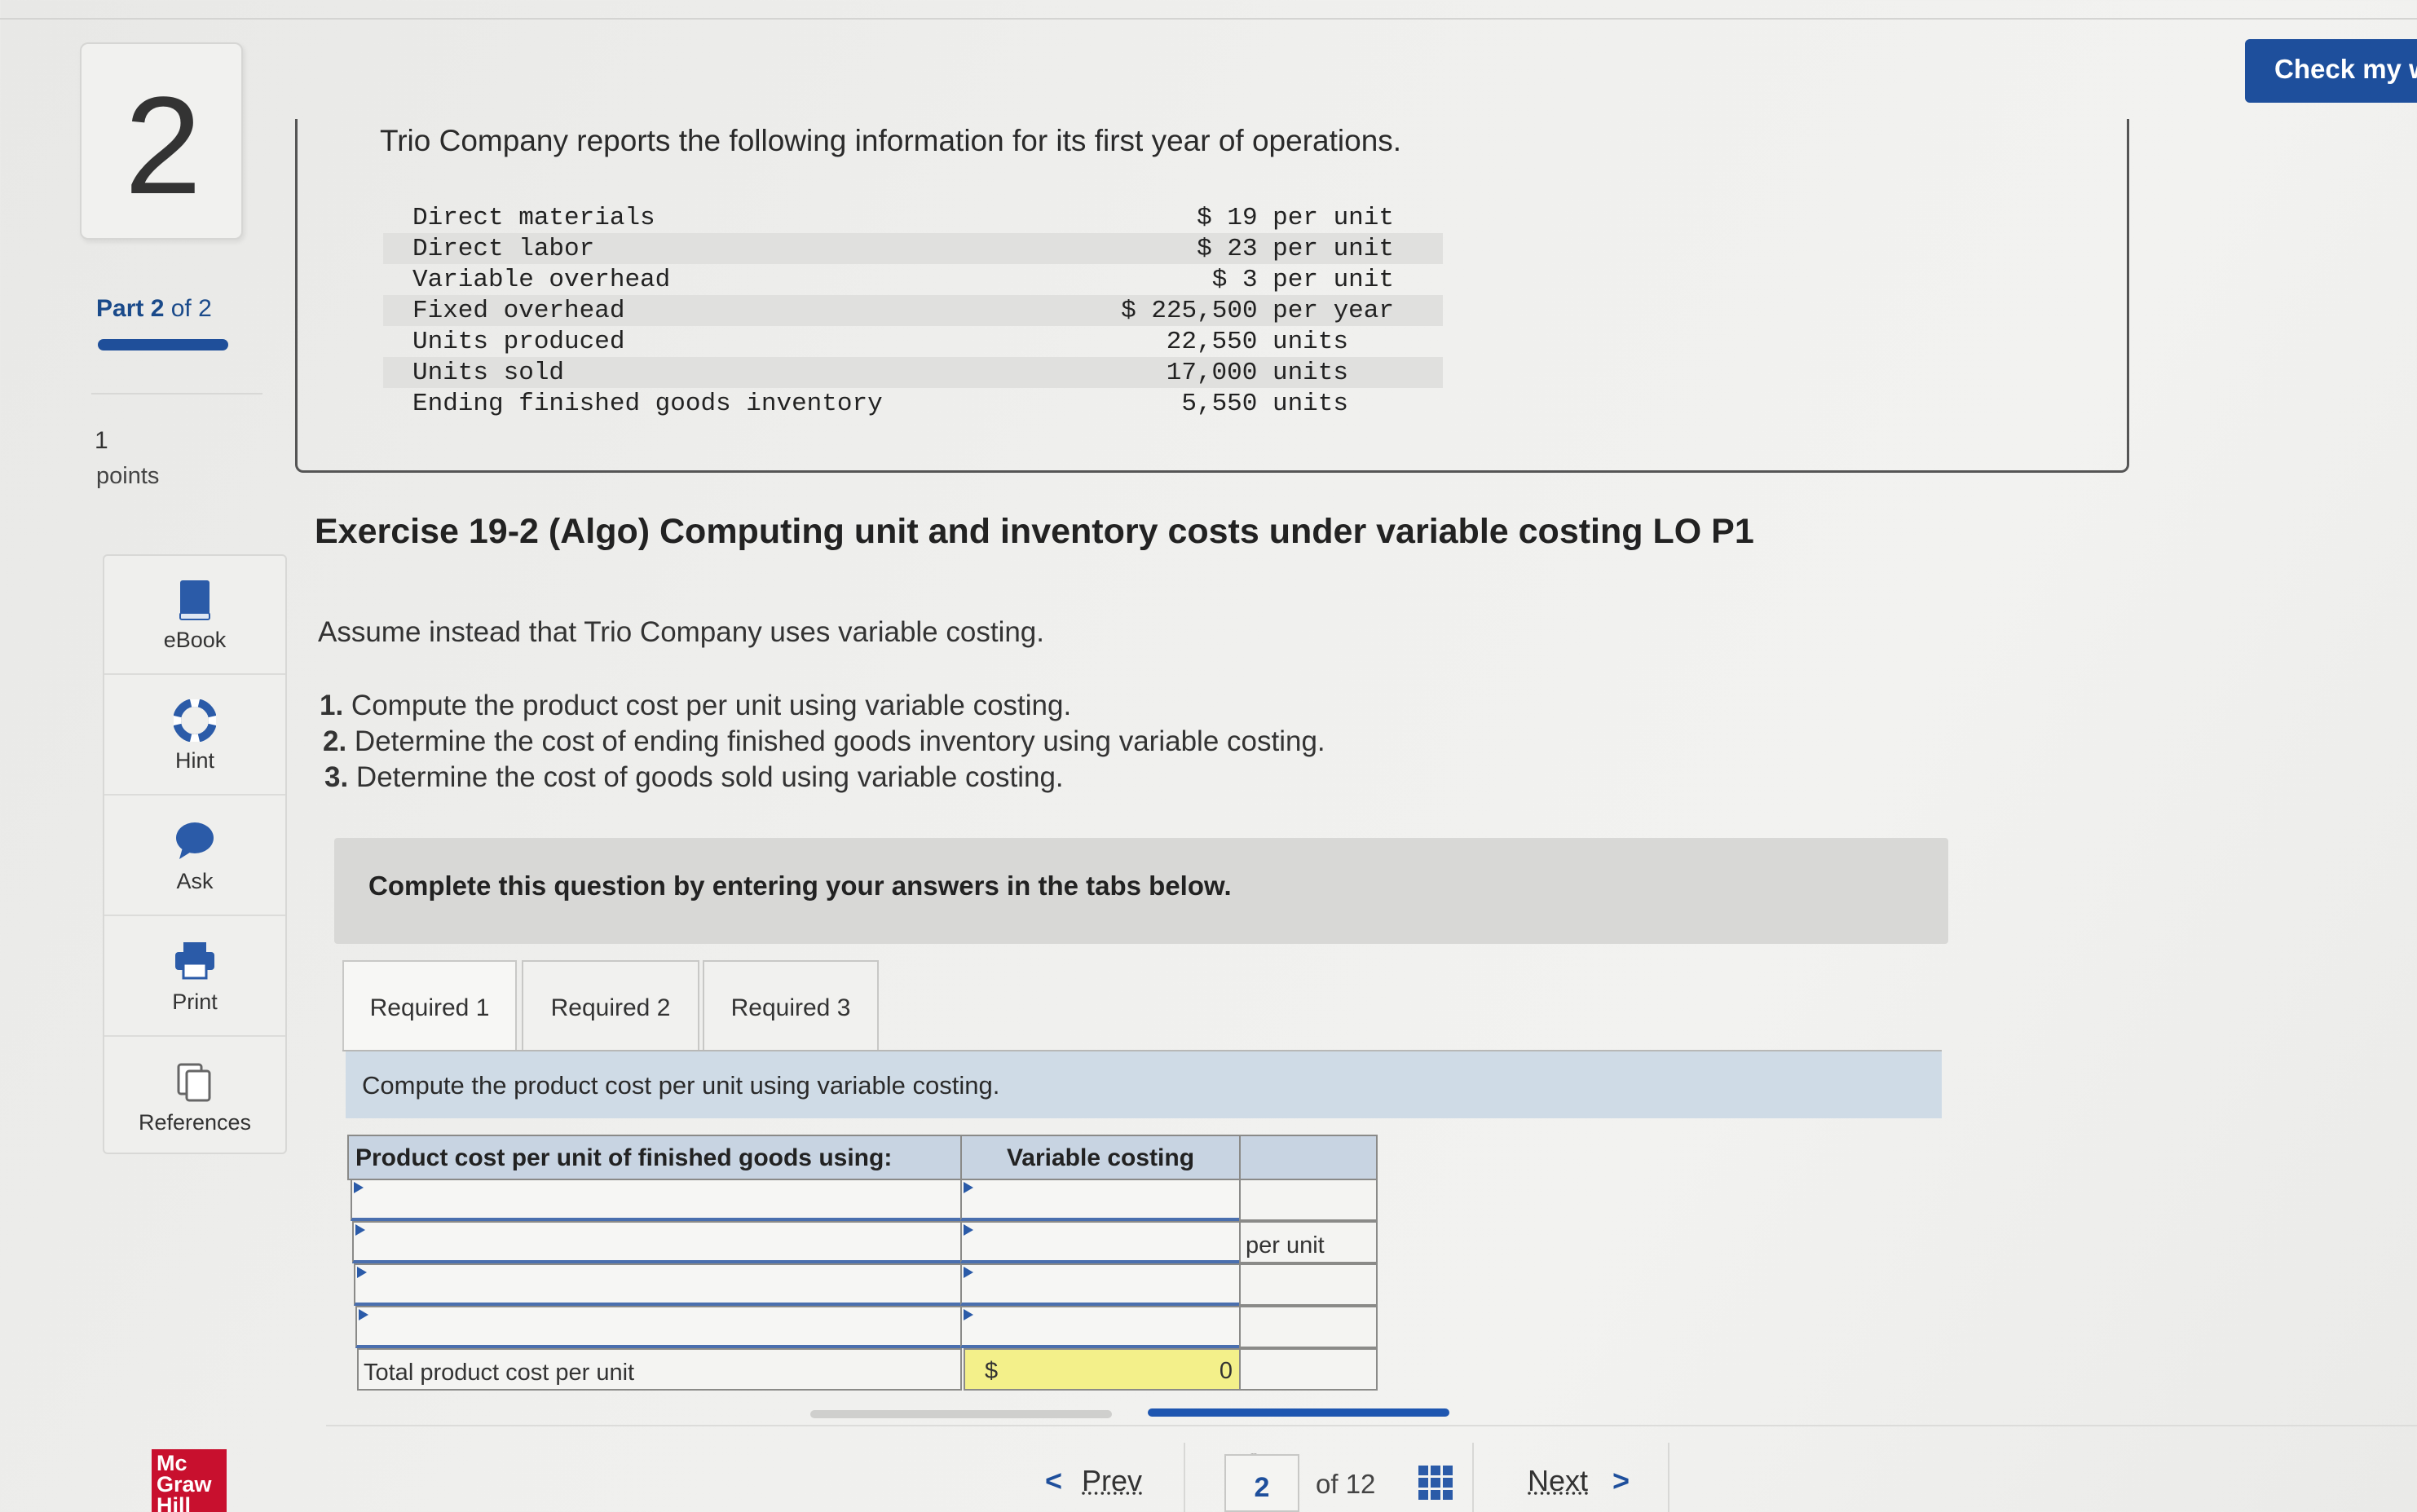 This screenshot has width=2417, height=1512. What do you see at coordinates (913, 248) in the screenshot?
I see `data-row: Direct labor $ 23 per unit` at bounding box center [913, 248].